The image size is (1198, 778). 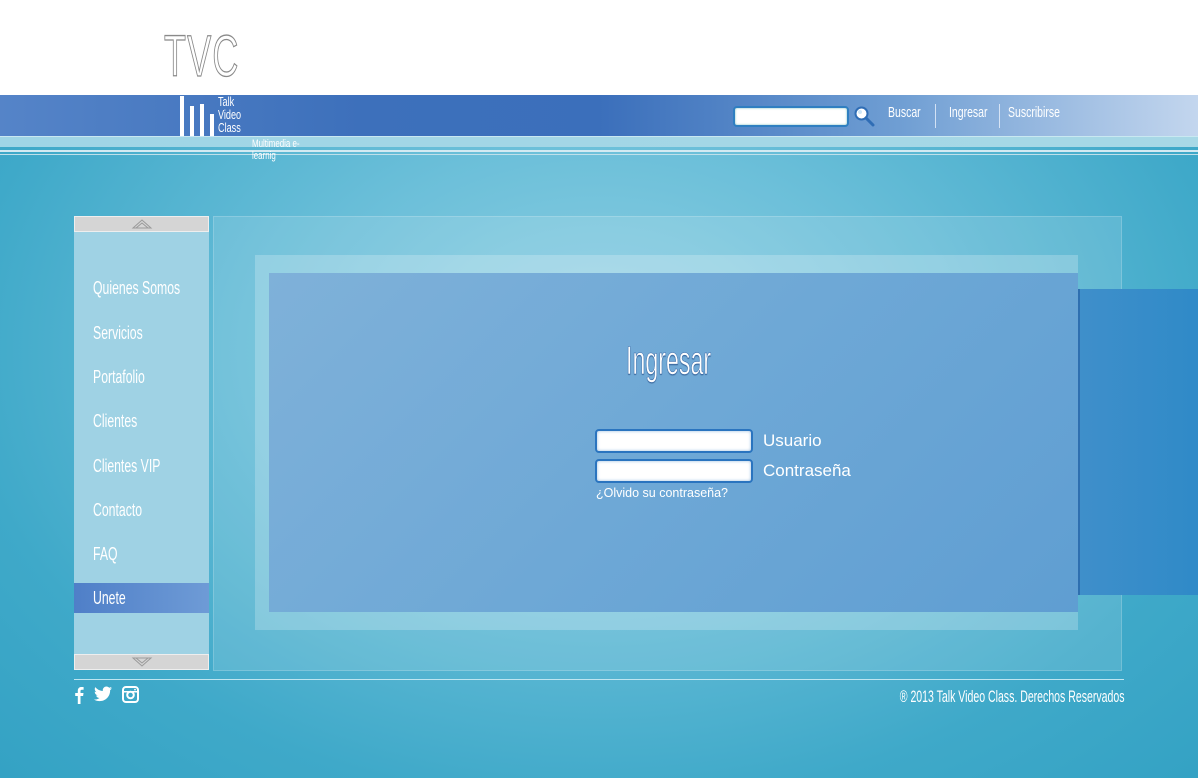 What do you see at coordinates (1034, 112) in the screenshot?
I see `nav-suscribirse: Suscribirse` at bounding box center [1034, 112].